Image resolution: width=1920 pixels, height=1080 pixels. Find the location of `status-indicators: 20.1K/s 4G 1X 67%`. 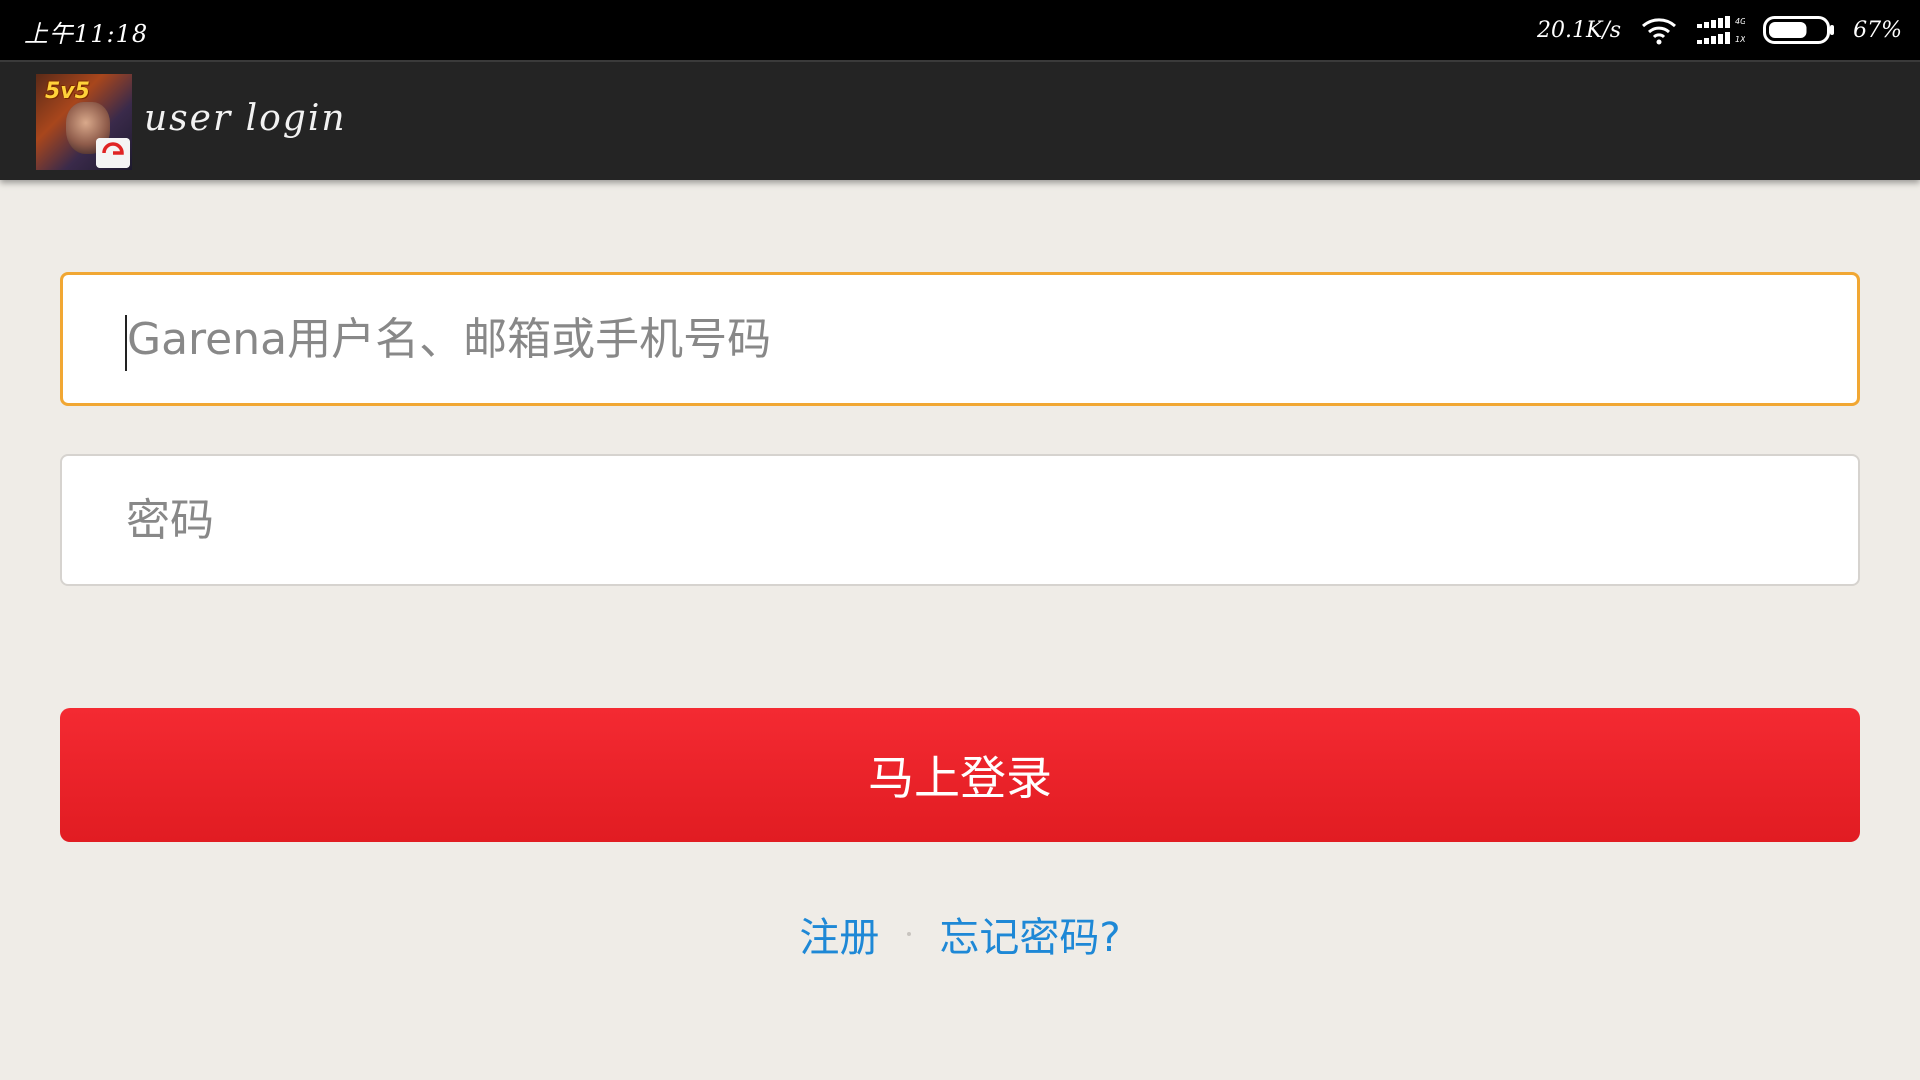

status-indicators: 20.1K/s 4G 1X 67% is located at coordinates (1719, 30).